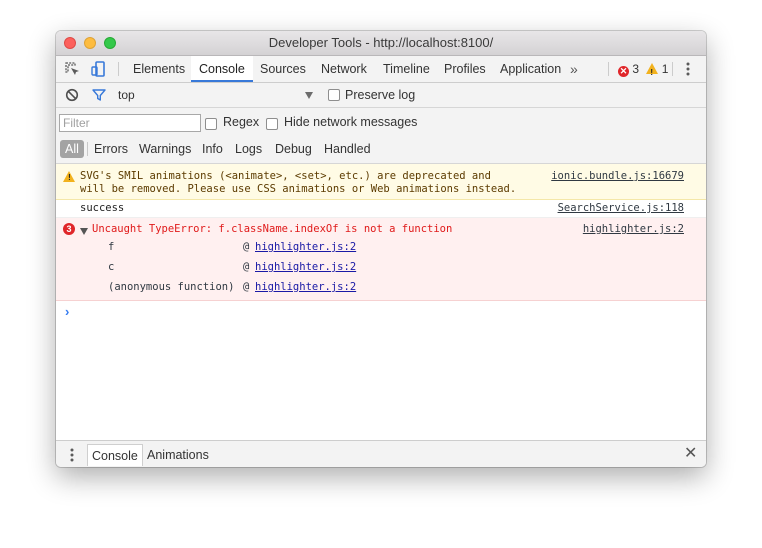 The height and width of the screenshot is (548, 762). I want to click on drawer-menu-icon, so click(72, 455).